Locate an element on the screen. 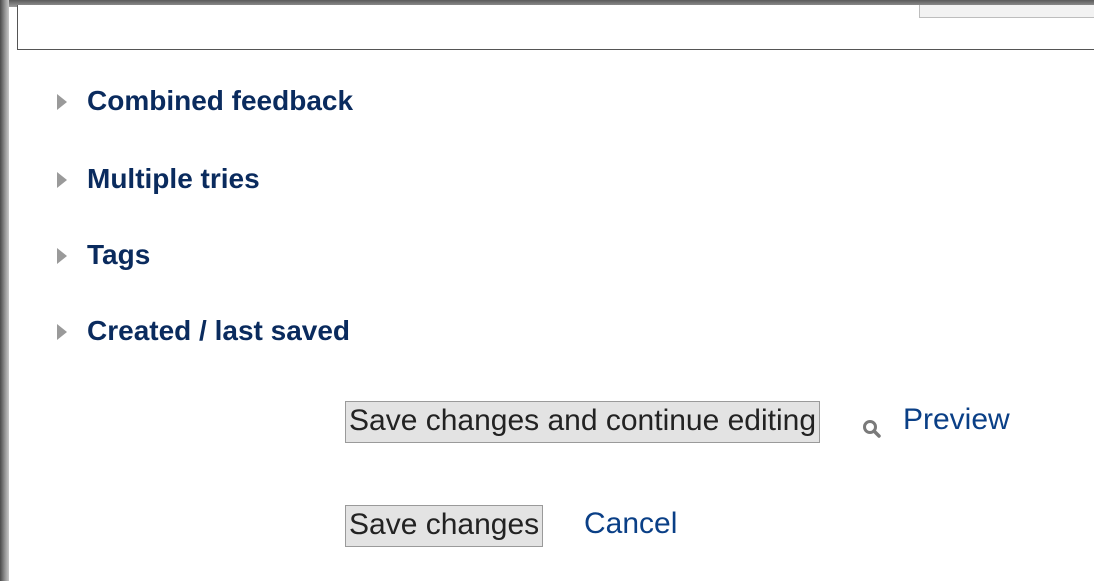 The width and height of the screenshot is (1094, 581). section-tags: Tags is located at coordinates (103, 255).